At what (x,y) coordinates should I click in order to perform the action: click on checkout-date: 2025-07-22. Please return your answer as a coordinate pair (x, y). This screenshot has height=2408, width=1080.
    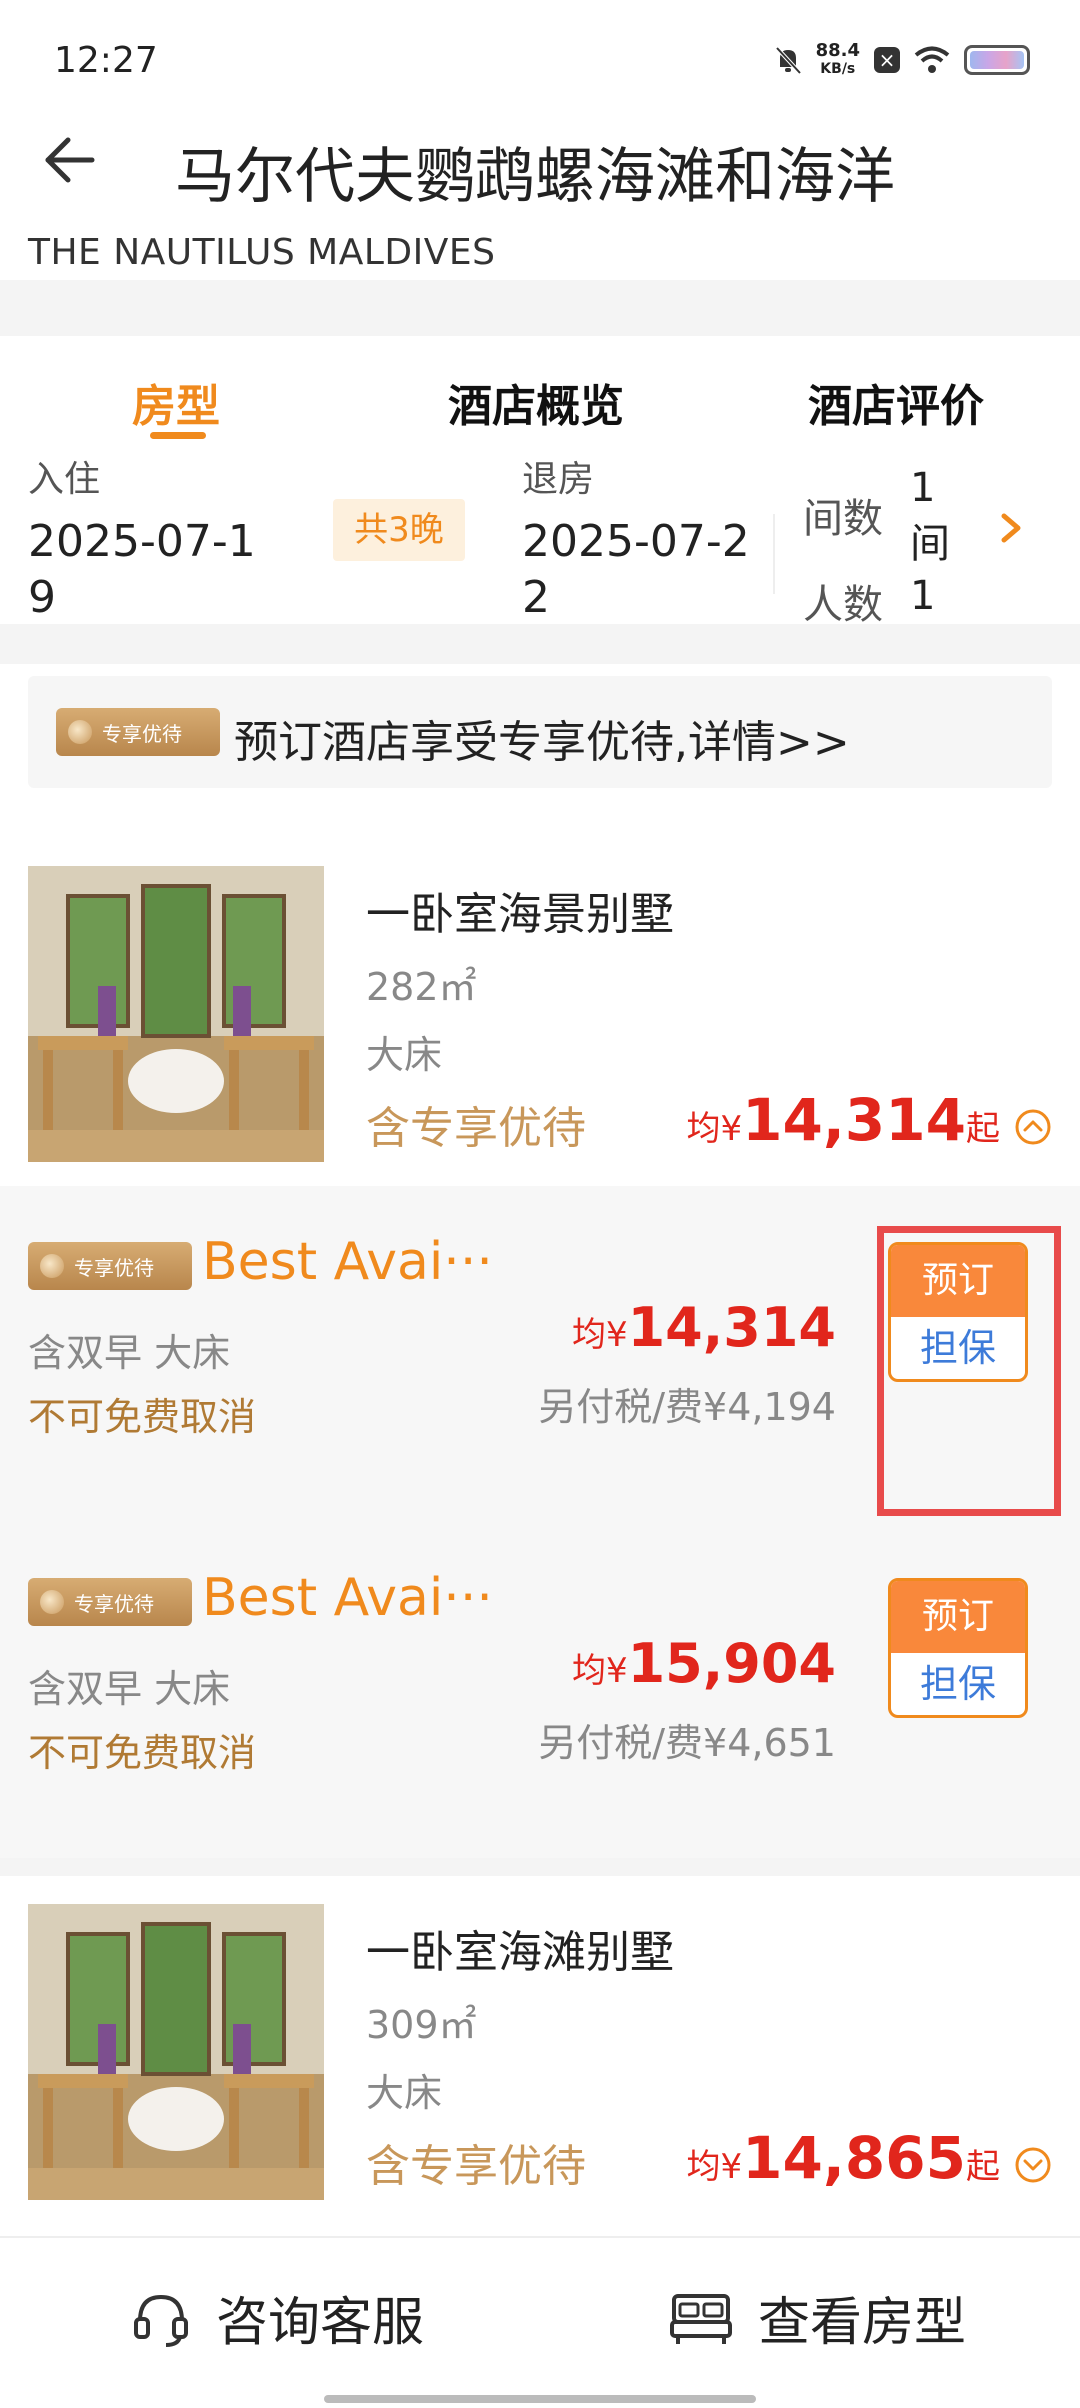
    Looking at the image, I should click on (647, 570).